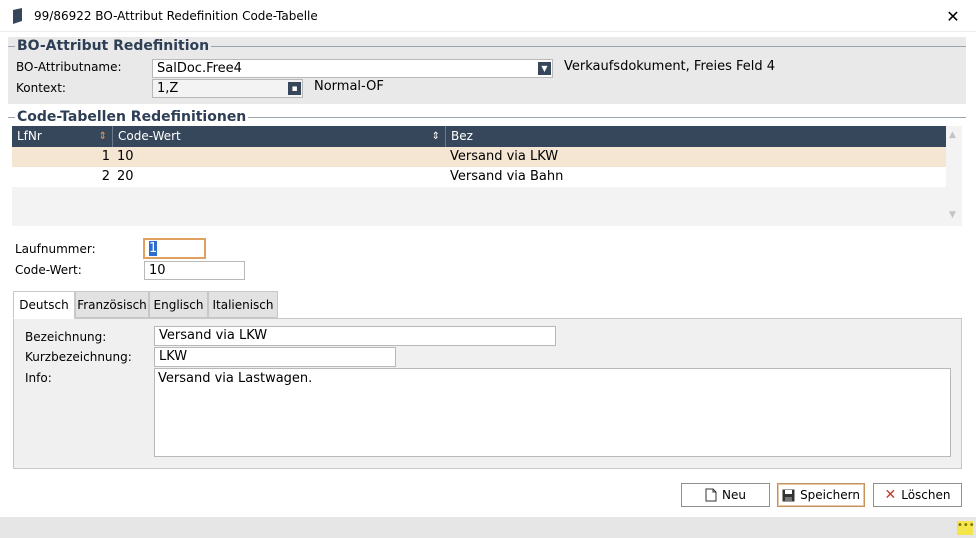 This screenshot has width=976, height=538. I want to click on col-header-code: Code-Wert ⇕, so click(279, 136).